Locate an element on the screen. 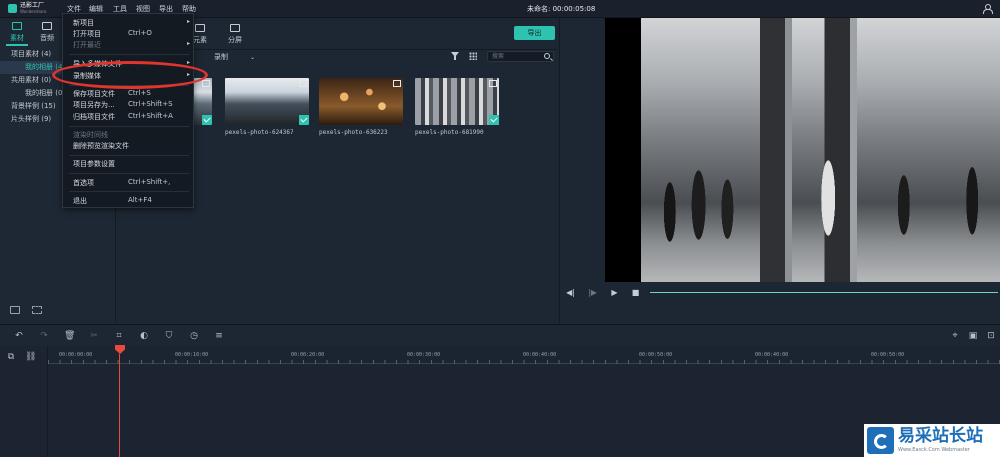 This screenshot has height=457, width=1000. crop-icon: ⌗ is located at coordinates (119, 336).